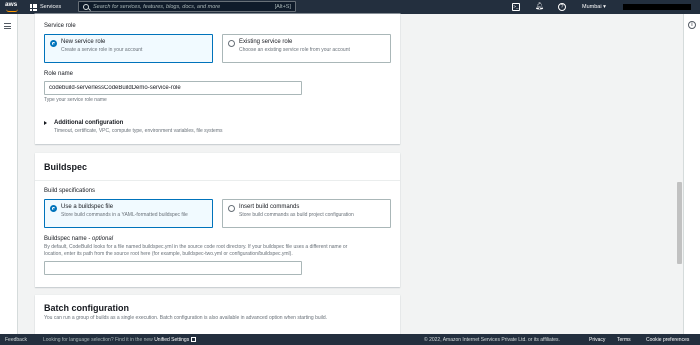 Image resolution: width=700 pixels, height=345 pixels. Describe the element at coordinates (231, 208) in the screenshot. I see `insert-build-commands-radio` at that location.